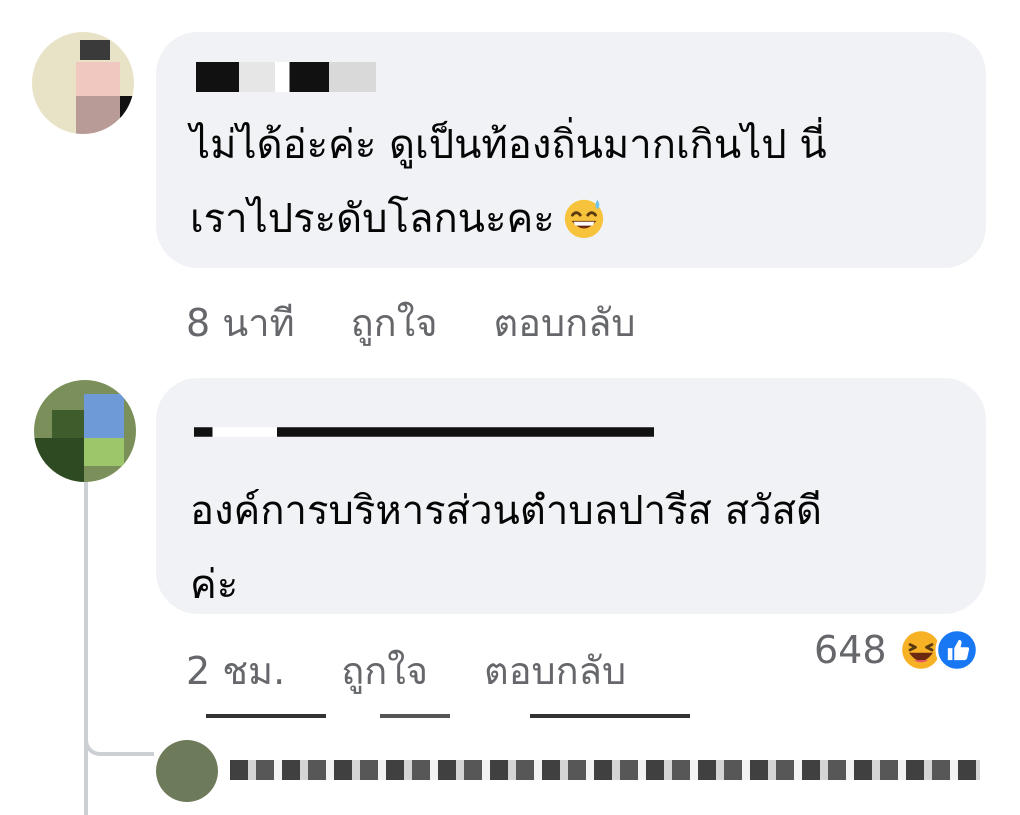 Image resolution: width=1020 pixels, height=815 pixels. I want to click on grinning-sweat-icon, so click(583, 219).